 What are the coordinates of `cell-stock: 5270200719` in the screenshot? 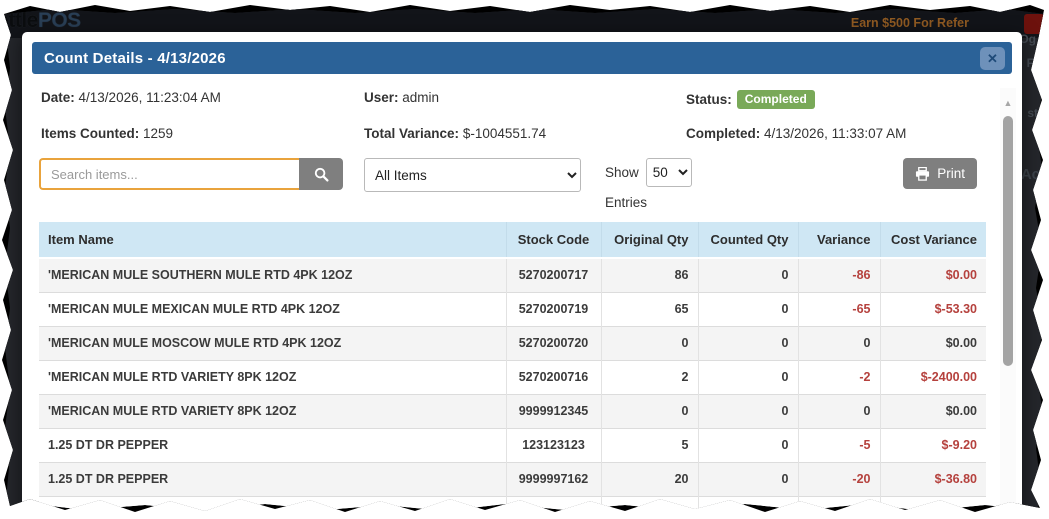 It's located at (553, 308).